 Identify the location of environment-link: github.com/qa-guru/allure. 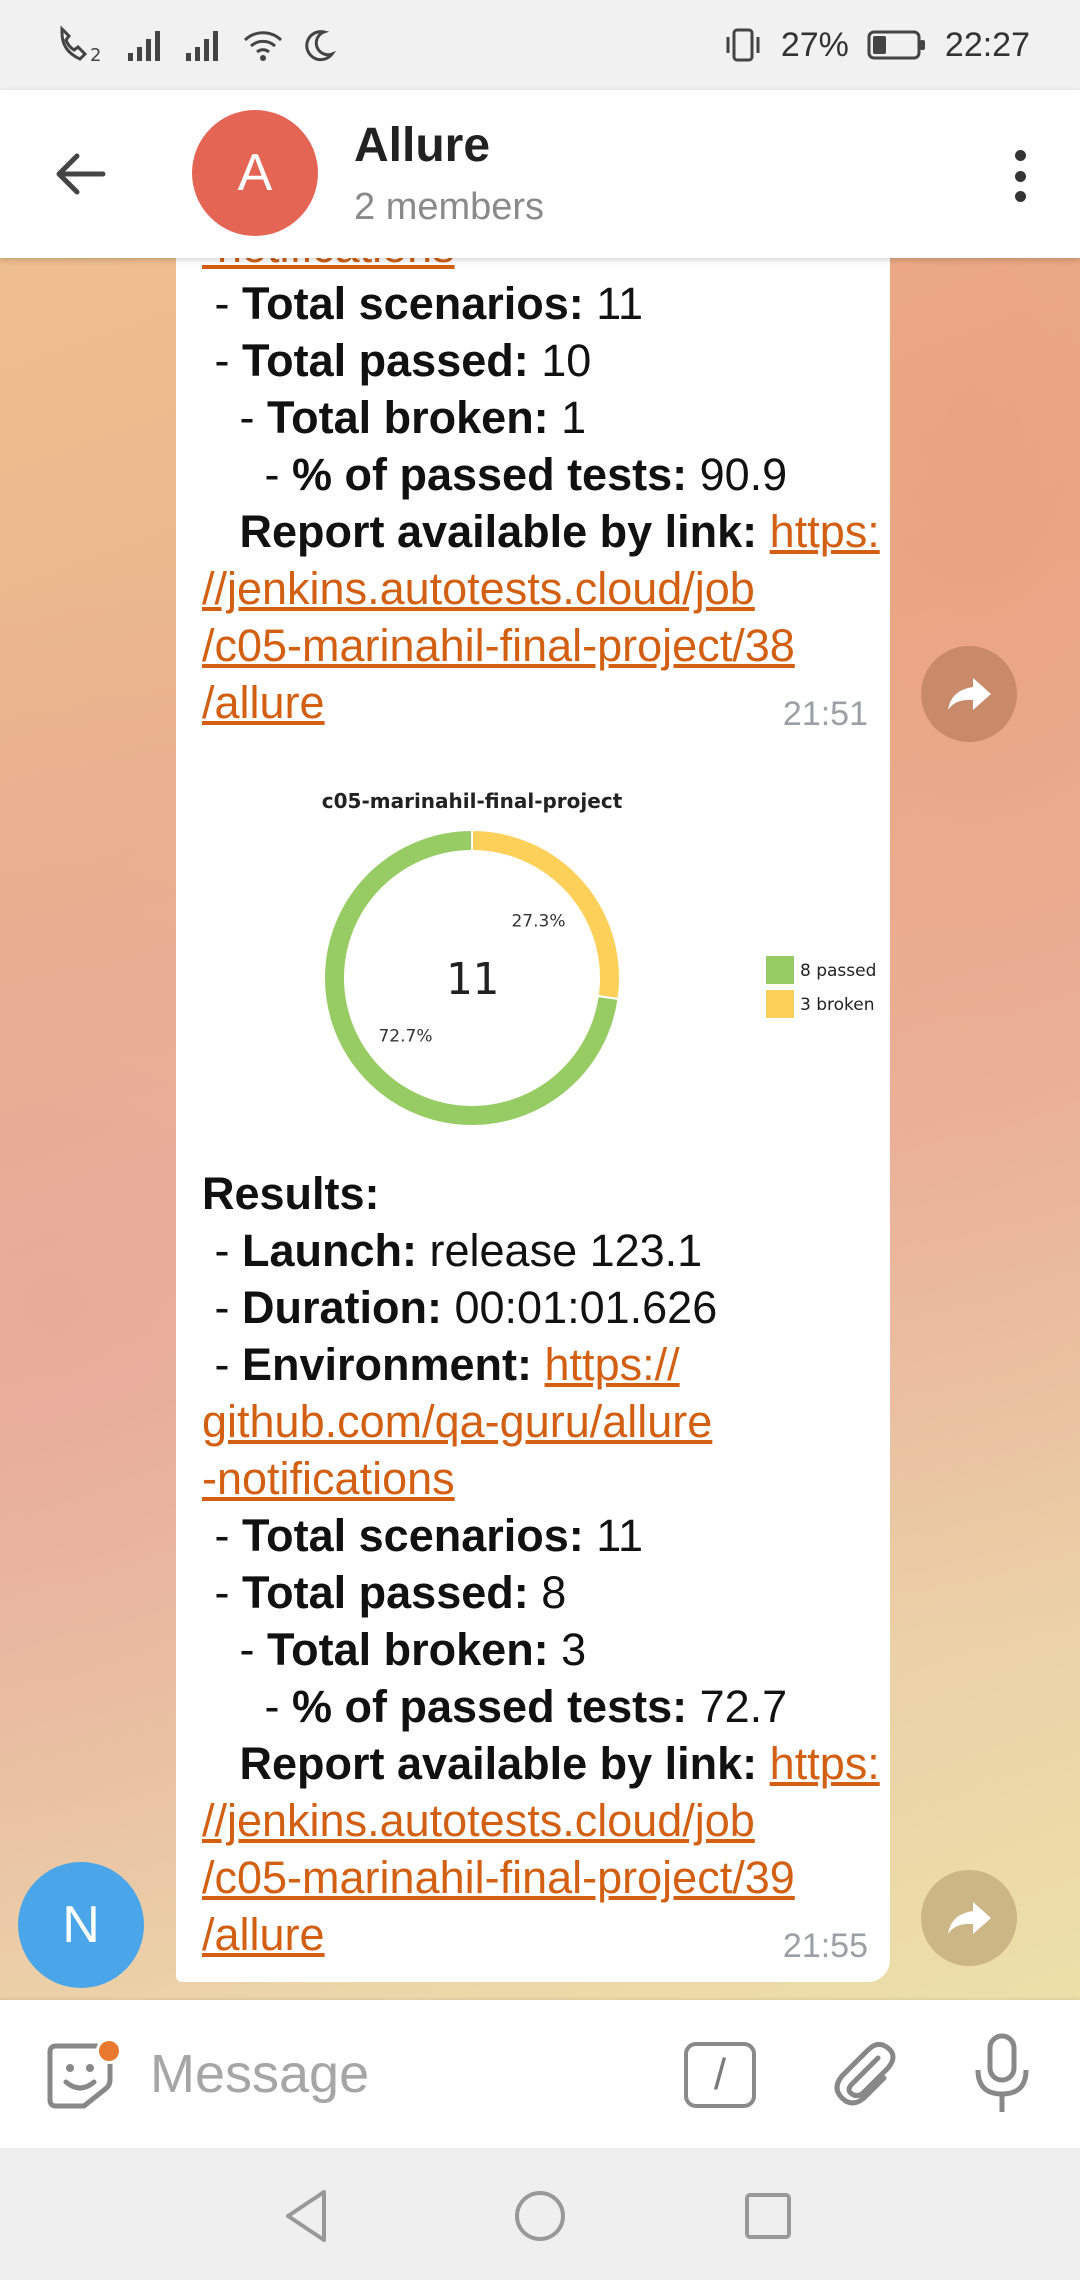
(457, 1421).